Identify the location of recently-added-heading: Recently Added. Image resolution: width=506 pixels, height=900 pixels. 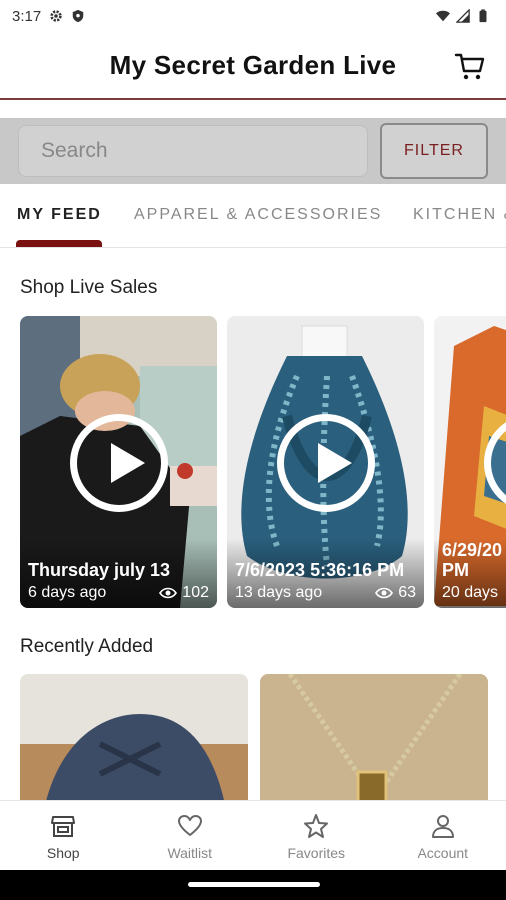
(87, 646).